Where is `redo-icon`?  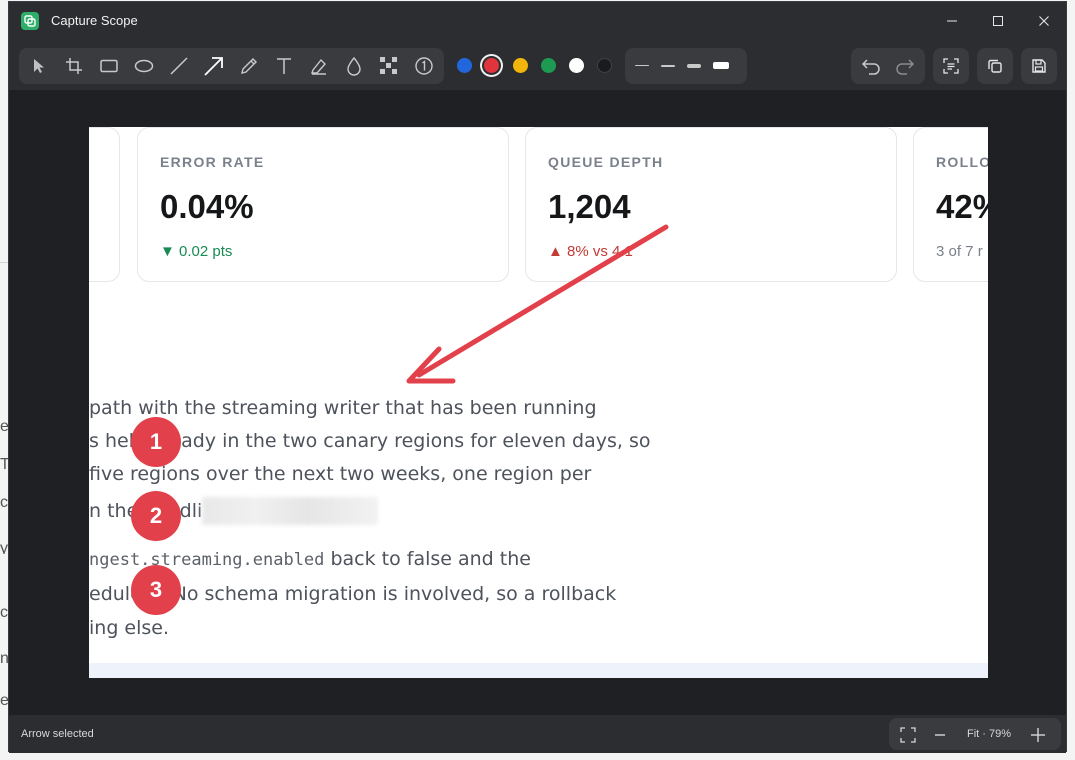
redo-icon is located at coordinates (905, 67).